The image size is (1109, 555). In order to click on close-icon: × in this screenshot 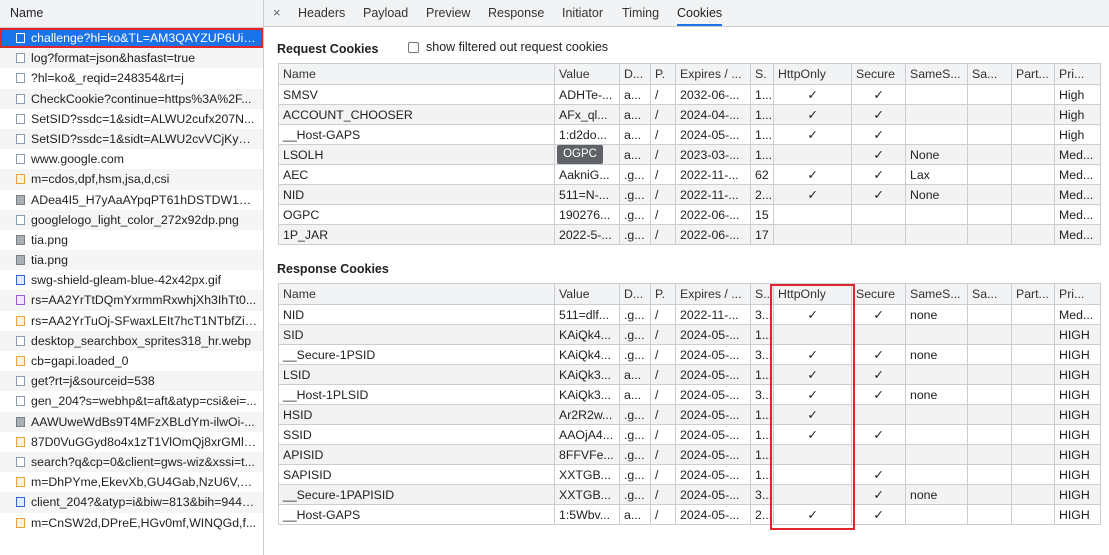, I will do `click(277, 13)`.